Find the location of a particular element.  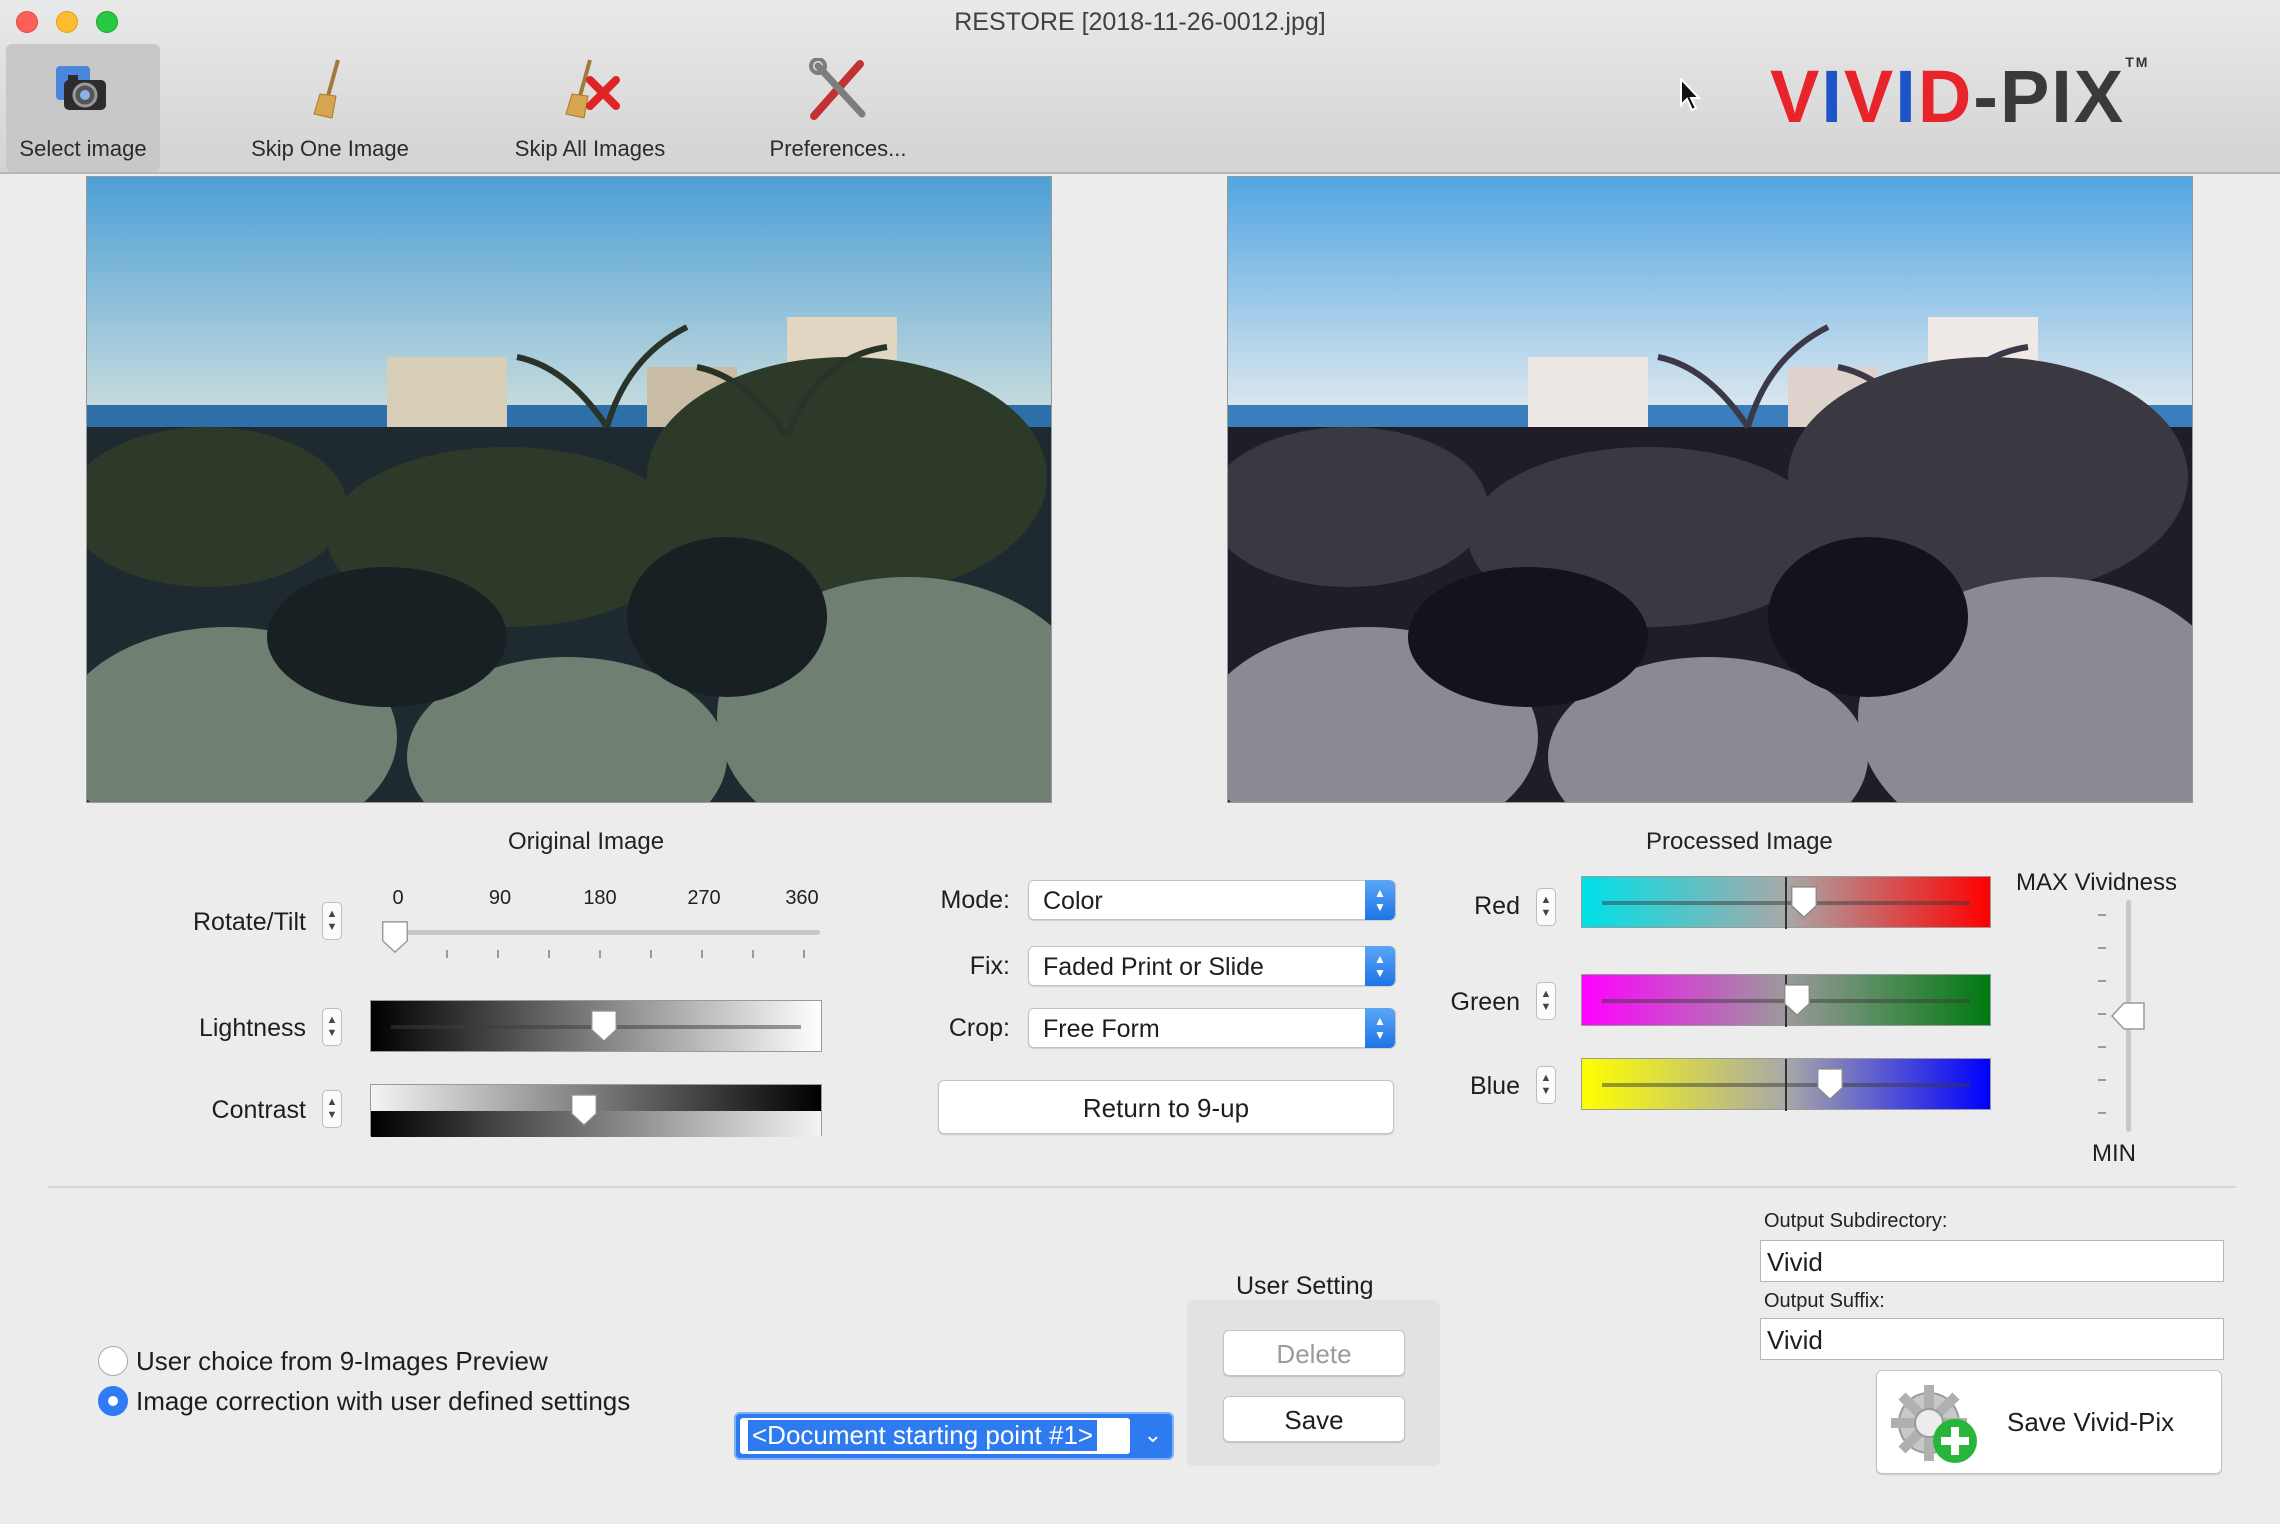

green-stepper: ▲ ▼ is located at coordinates (1546, 1001).